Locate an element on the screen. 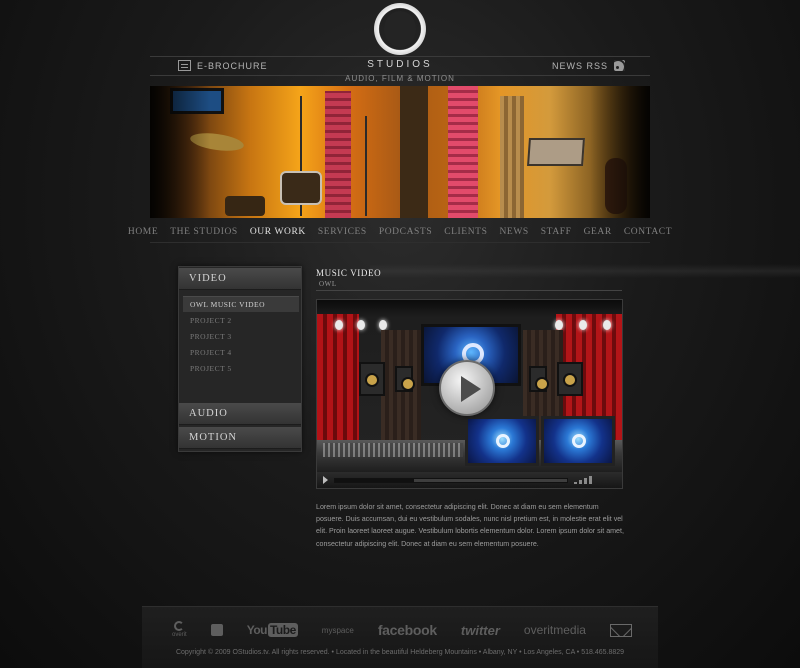 This screenshot has height=668, width=800. nav-staff: STAFF is located at coordinates (556, 232).